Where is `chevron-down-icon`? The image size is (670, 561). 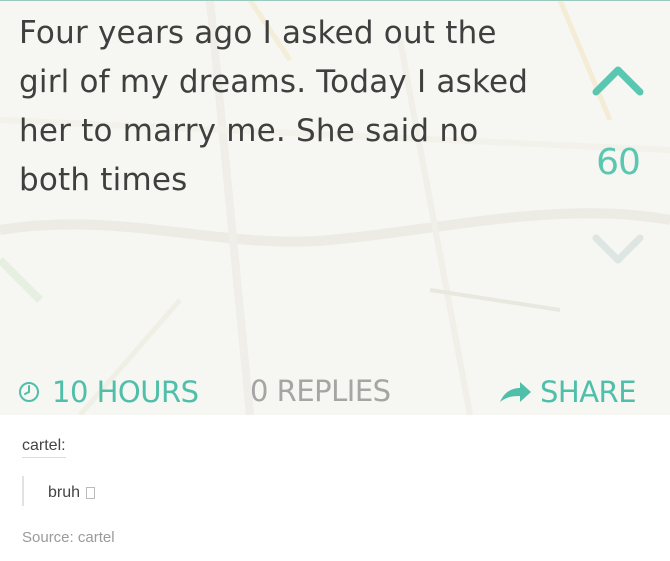
chevron-down-icon is located at coordinates (618, 250).